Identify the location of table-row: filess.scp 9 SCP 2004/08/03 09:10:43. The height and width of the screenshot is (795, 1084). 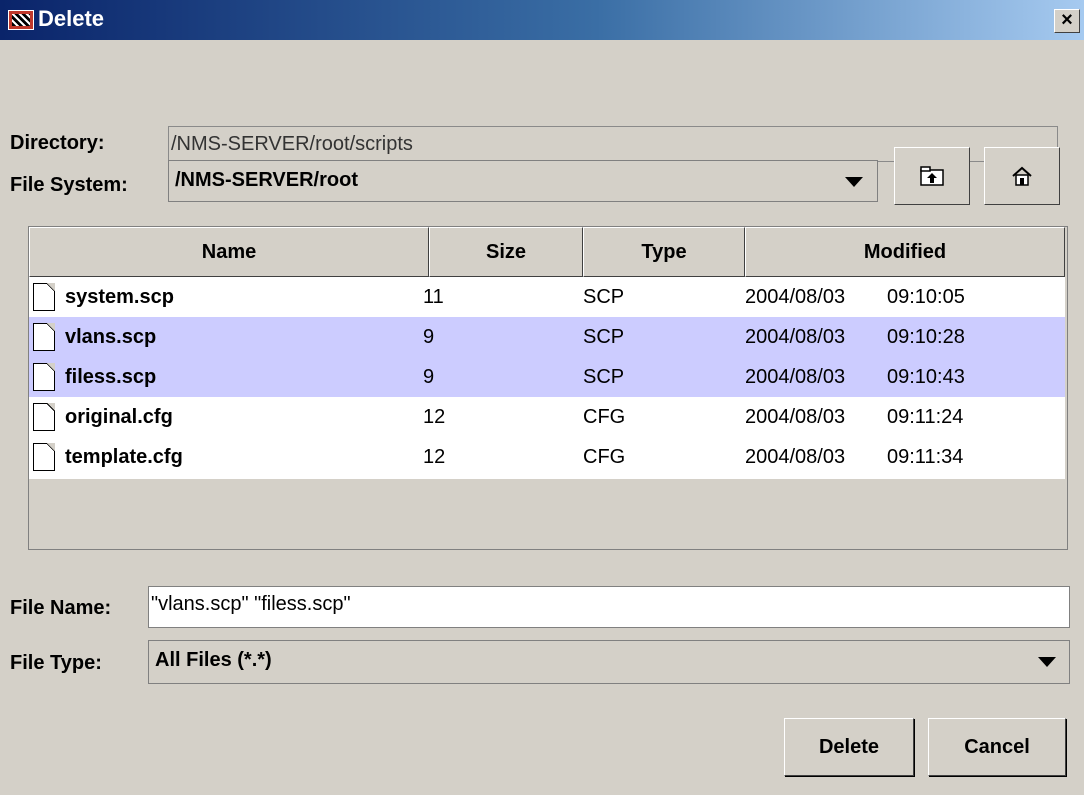
(547, 377).